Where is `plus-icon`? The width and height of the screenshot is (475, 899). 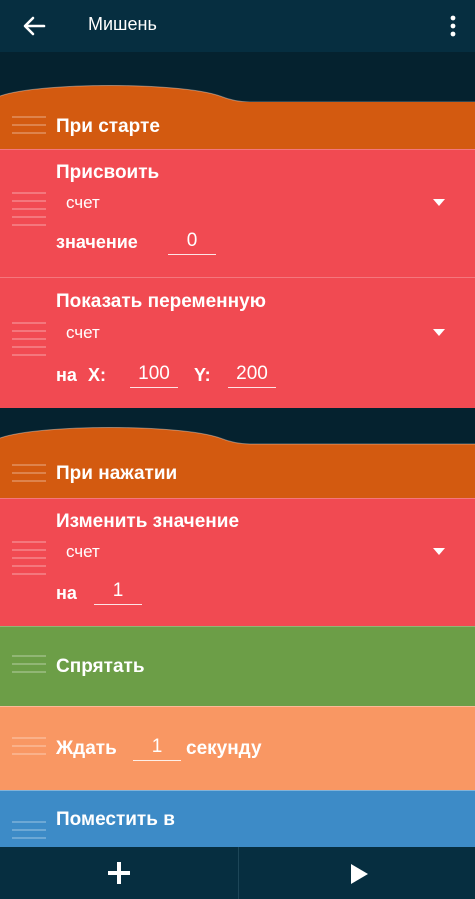 plus-icon is located at coordinates (119, 873).